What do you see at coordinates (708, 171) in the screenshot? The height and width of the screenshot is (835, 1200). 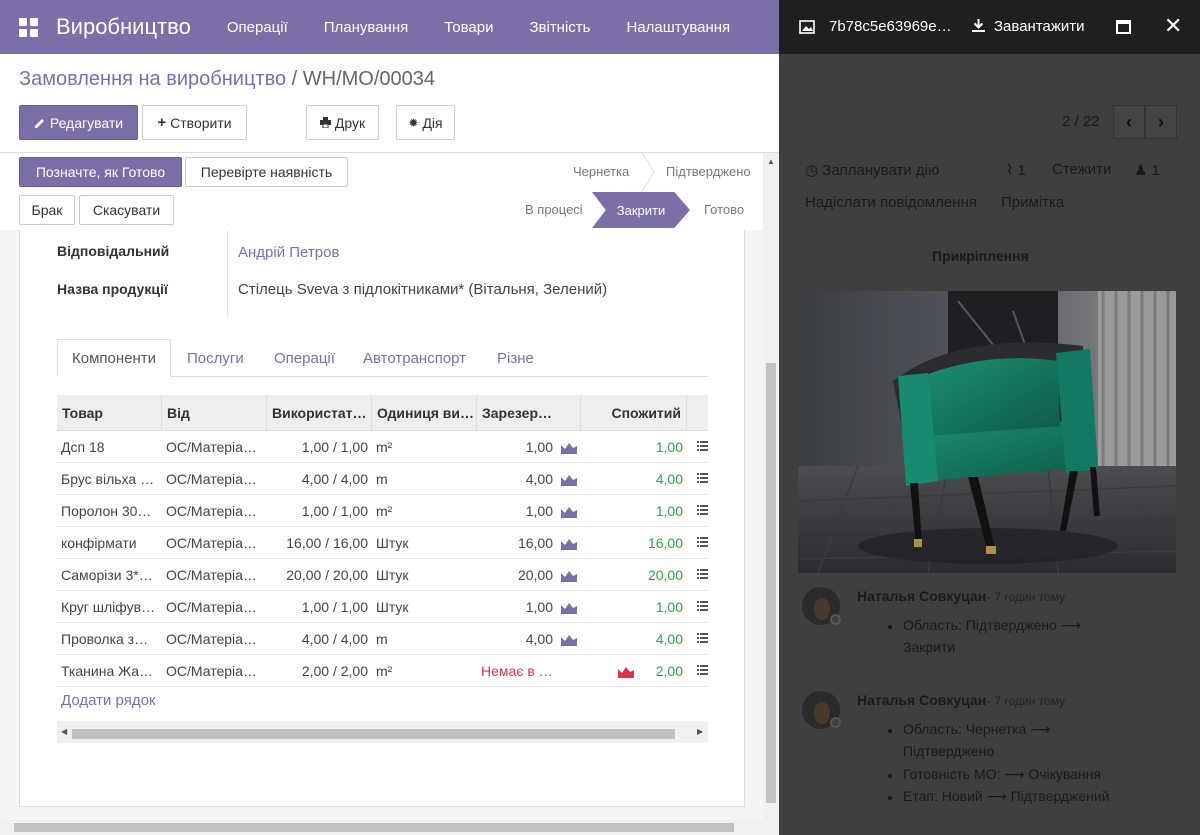 I see `stage-confirmed: Підтверджено` at bounding box center [708, 171].